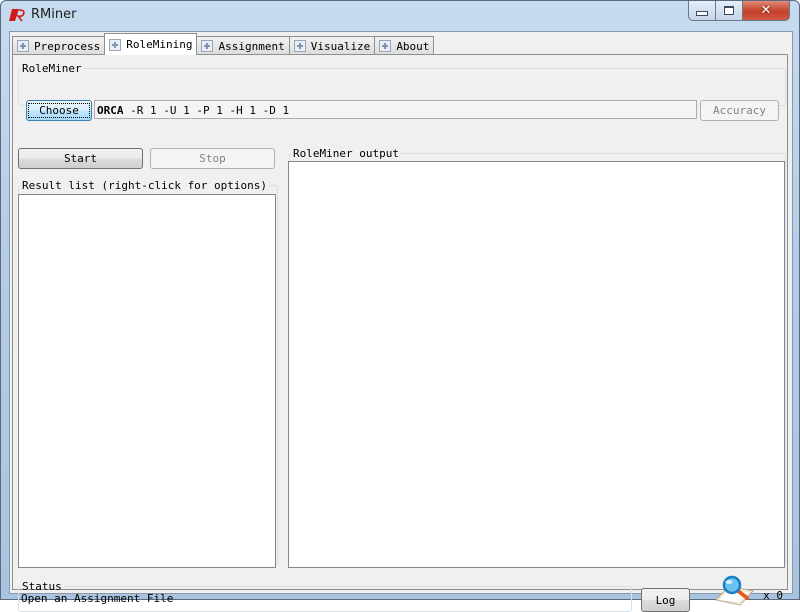  Describe the element at coordinates (97, 598) in the screenshot. I see `status-message: Open an Assignment File` at that location.